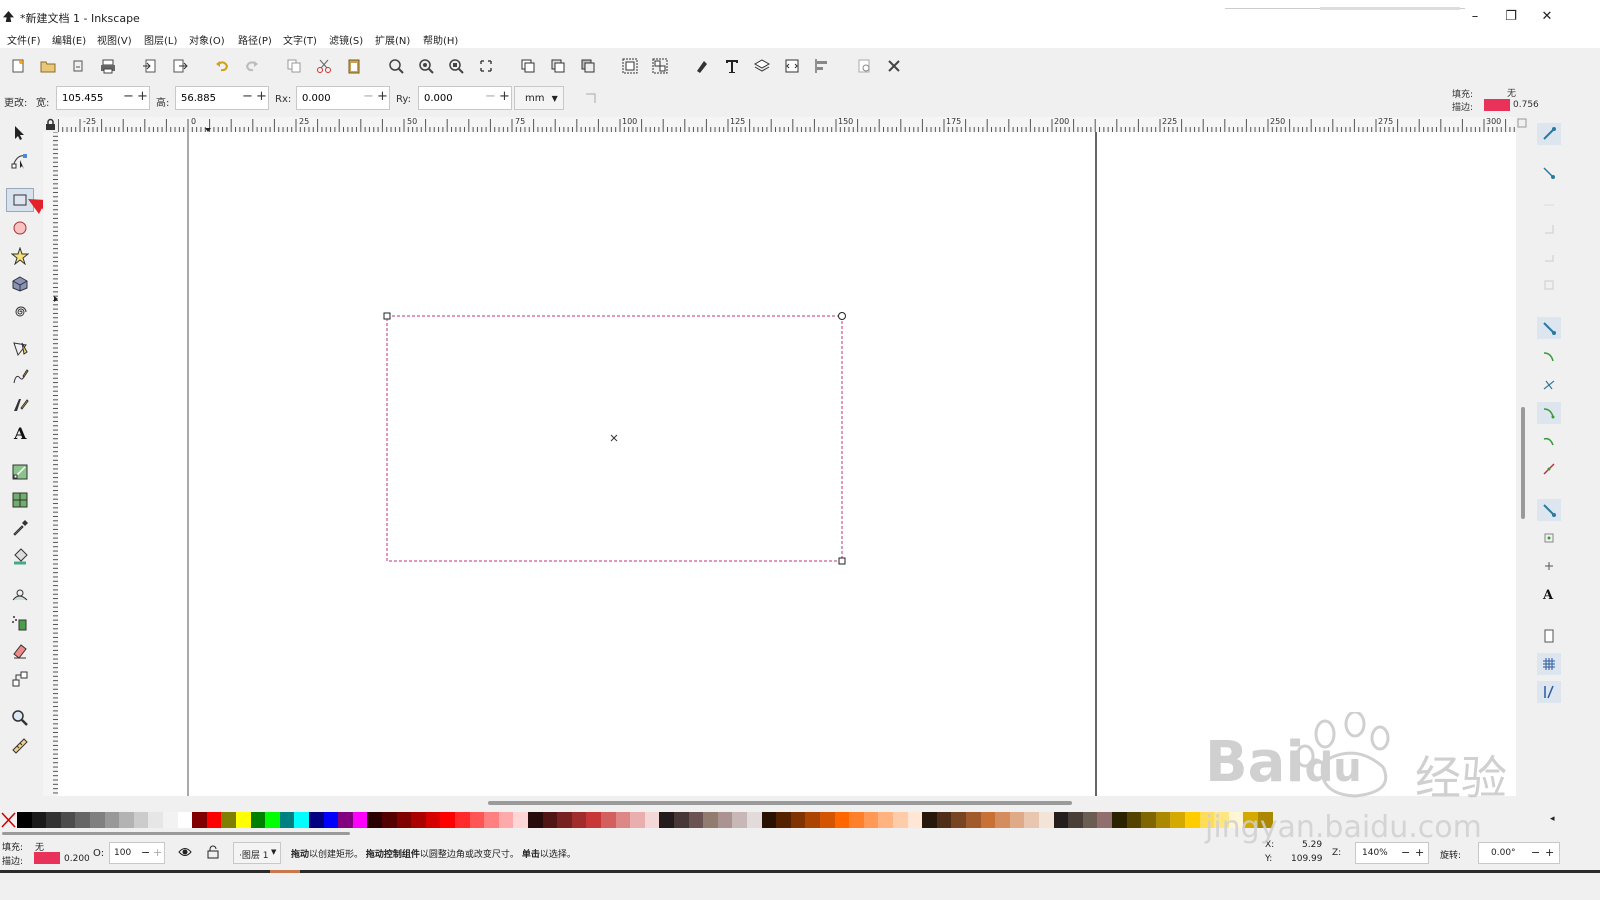 The height and width of the screenshot is (900, 1600). What do you see at coordinates (426, 66) in the screenshot?
I see `zoom-drawing-icon` at bounding box center [426, 66].